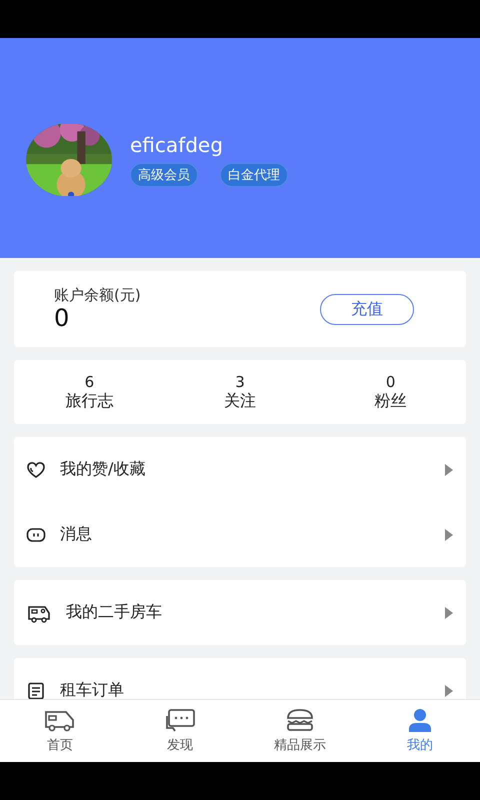 The image size is (480, 800). What do you see at coordinates (240, 401) in the screenshot?
I see `stat-label: 关注` at bounding box center [240, 401].